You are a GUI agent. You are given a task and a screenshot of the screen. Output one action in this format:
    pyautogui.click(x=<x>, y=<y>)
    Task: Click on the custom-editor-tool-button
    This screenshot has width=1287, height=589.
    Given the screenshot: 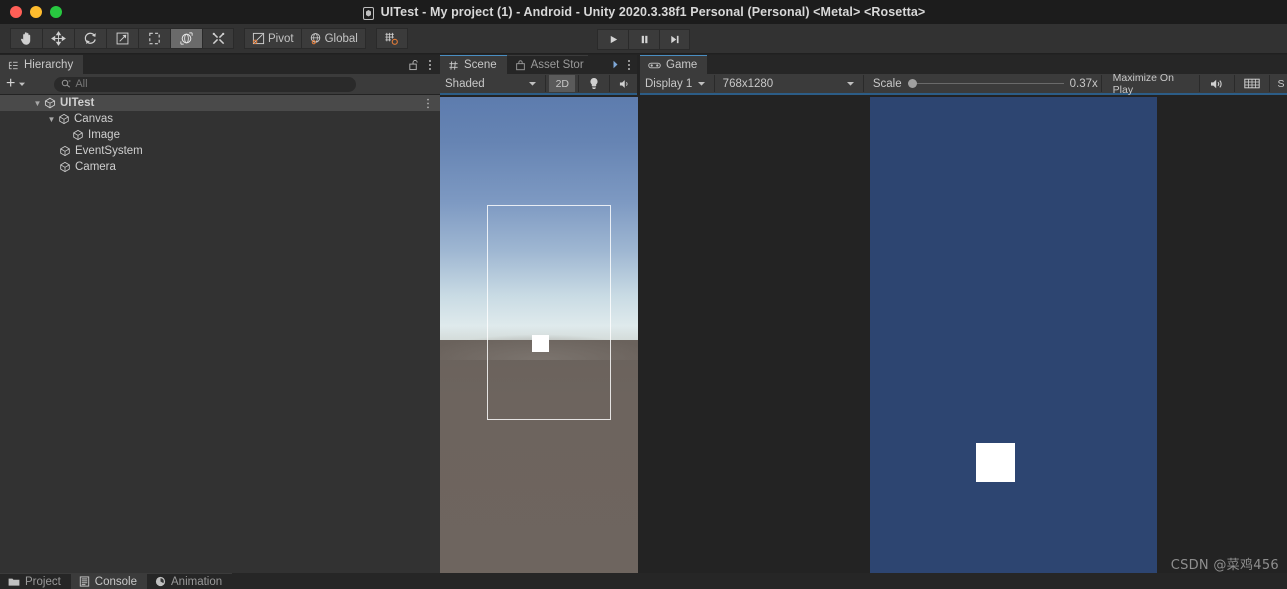 What is the action you would take?
    pyautogui.click(x=218, y=38)
    